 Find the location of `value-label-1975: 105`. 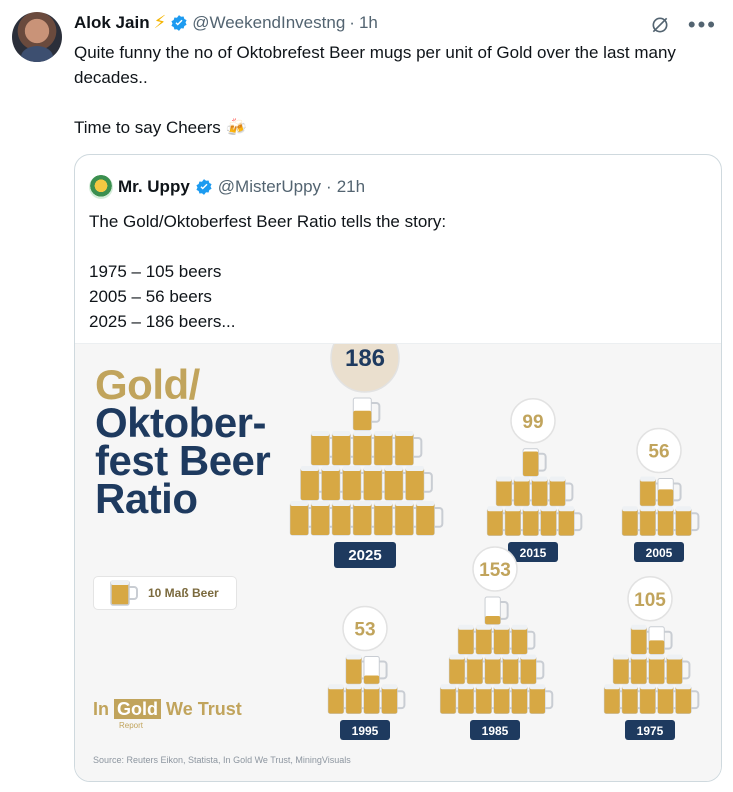

value-label-1975: 105 is located at coordinates (650, 600).